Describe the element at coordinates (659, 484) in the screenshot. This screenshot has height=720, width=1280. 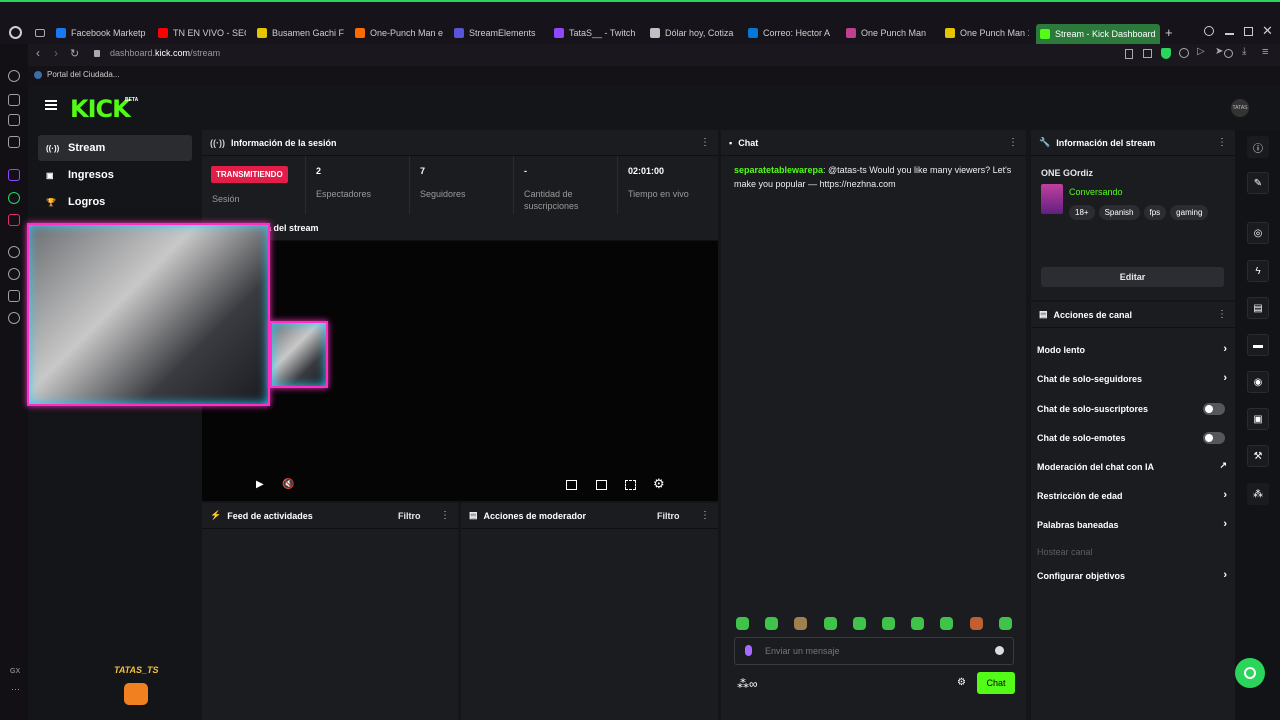
I see `settings-gear-icon: ⚙` at that location.